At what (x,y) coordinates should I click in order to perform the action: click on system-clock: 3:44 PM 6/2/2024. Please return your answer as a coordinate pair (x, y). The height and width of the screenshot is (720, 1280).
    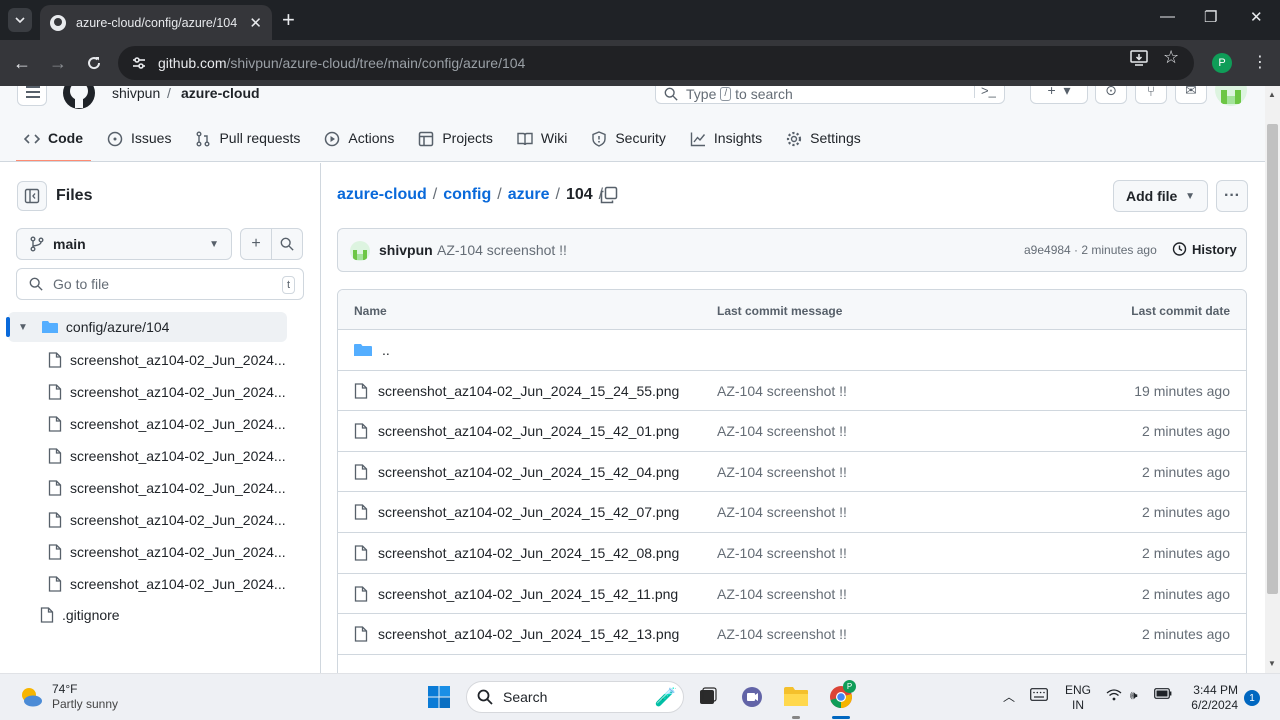
    Looking at the image, I should click on (1212, 698).